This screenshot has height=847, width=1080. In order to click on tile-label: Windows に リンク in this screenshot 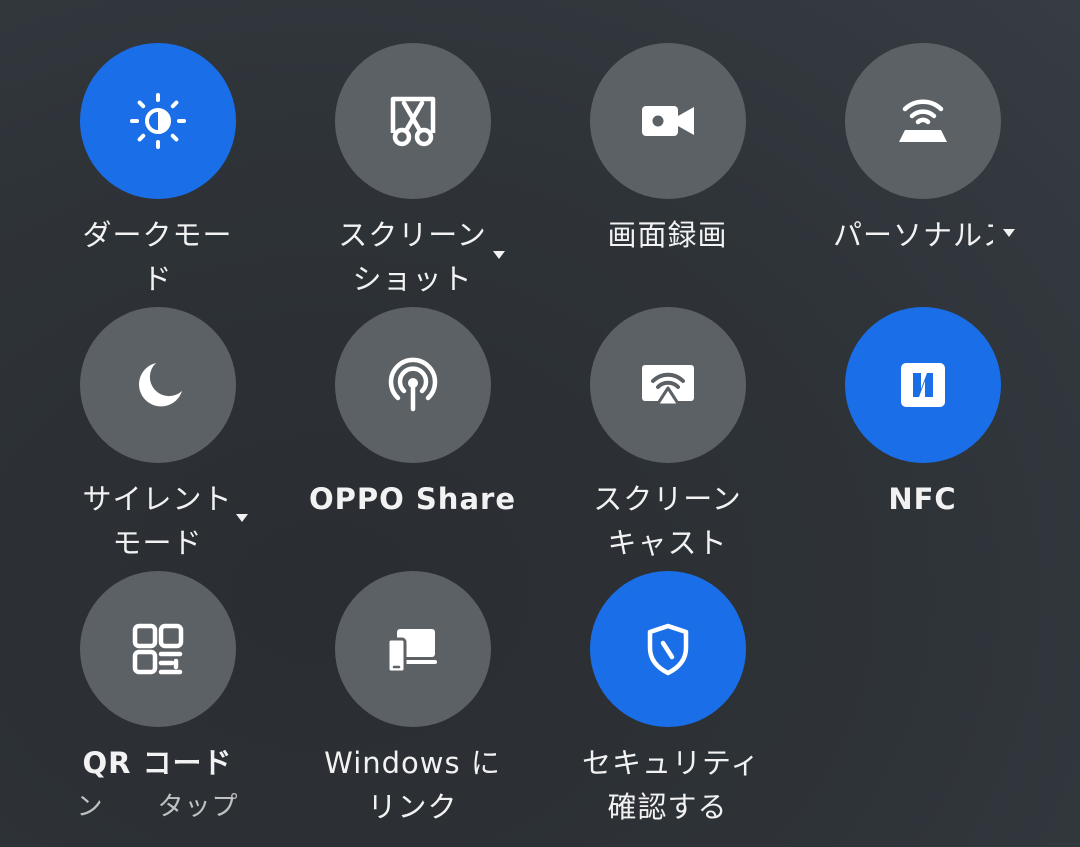, I will do `click(412, 785)`.